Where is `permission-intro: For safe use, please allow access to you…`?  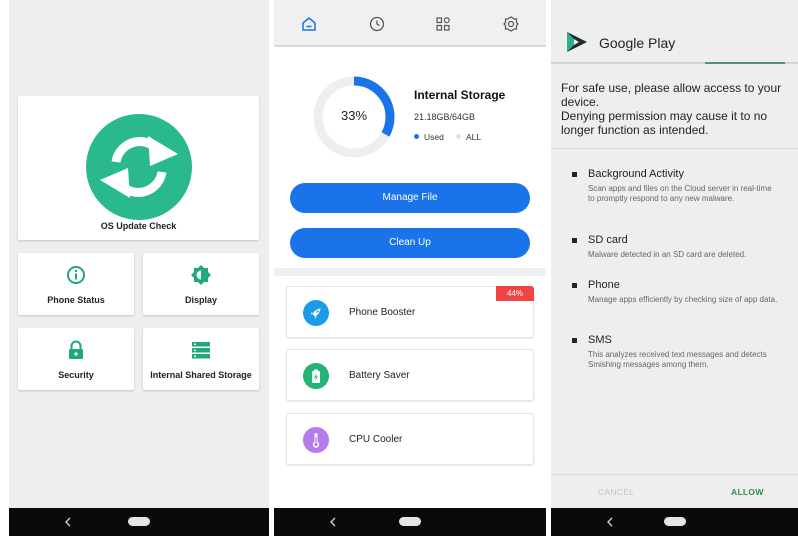
permission-intro: For safe use, please allow access to you… is located at coordinates (677, 109).